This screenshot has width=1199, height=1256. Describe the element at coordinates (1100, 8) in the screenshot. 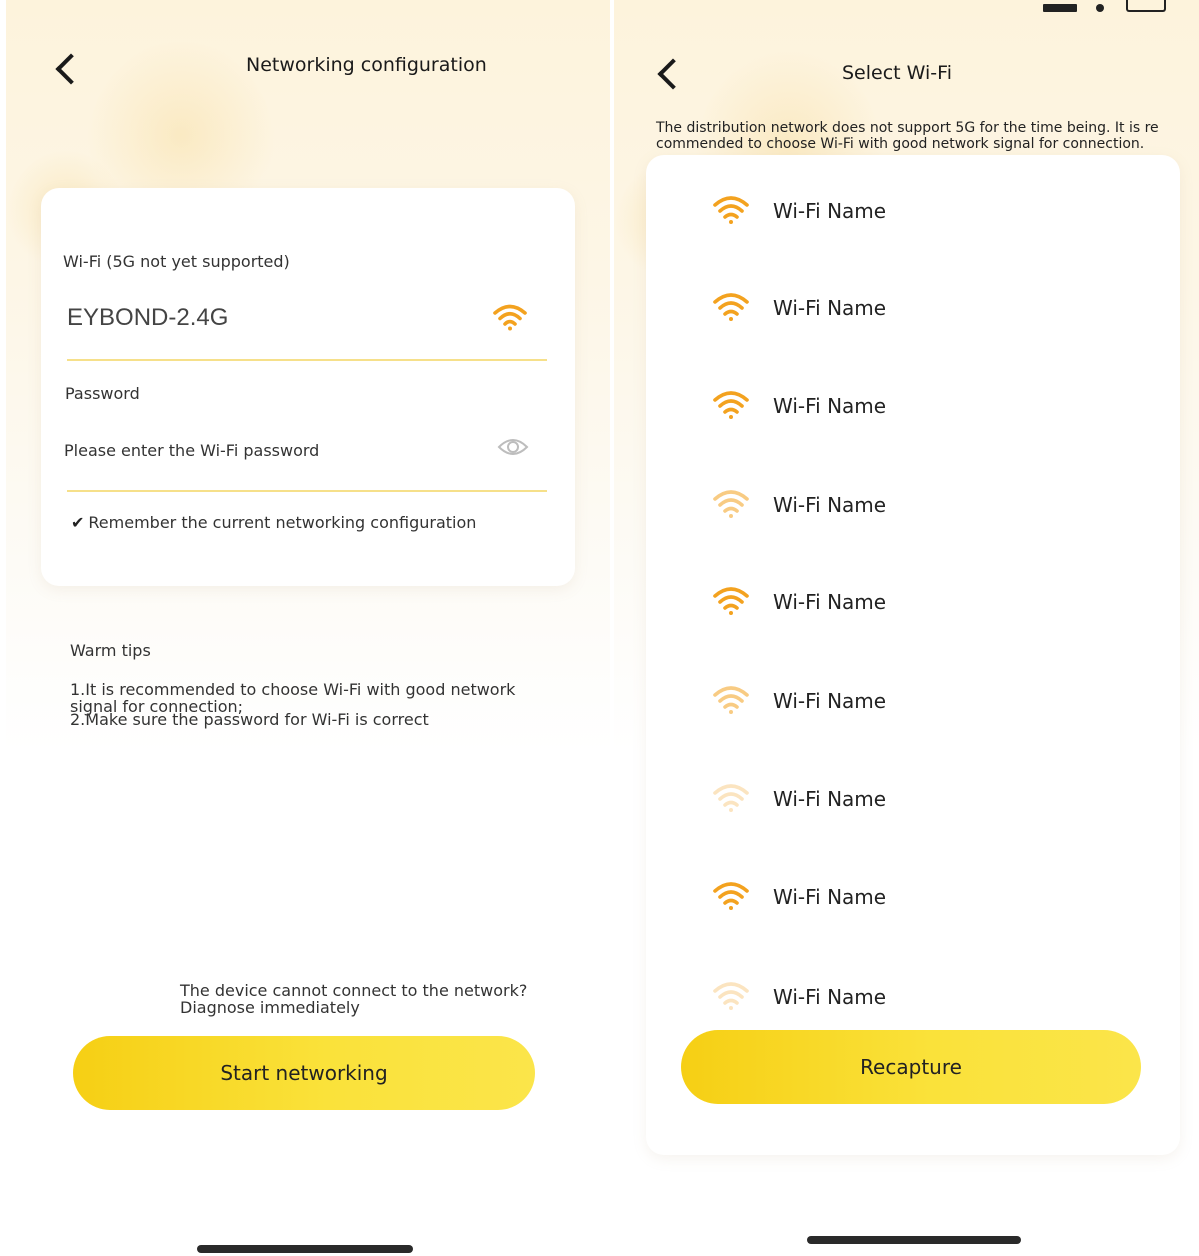

I see `wifi-status-icon` at that location.